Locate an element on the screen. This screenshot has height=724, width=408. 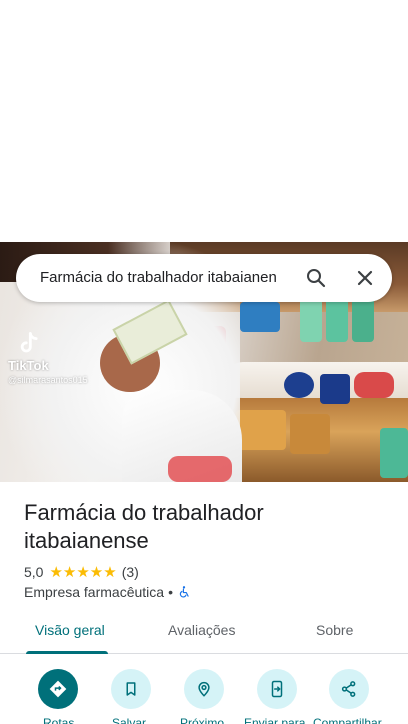
review-count: (3) is located at coordinates (130, 572).